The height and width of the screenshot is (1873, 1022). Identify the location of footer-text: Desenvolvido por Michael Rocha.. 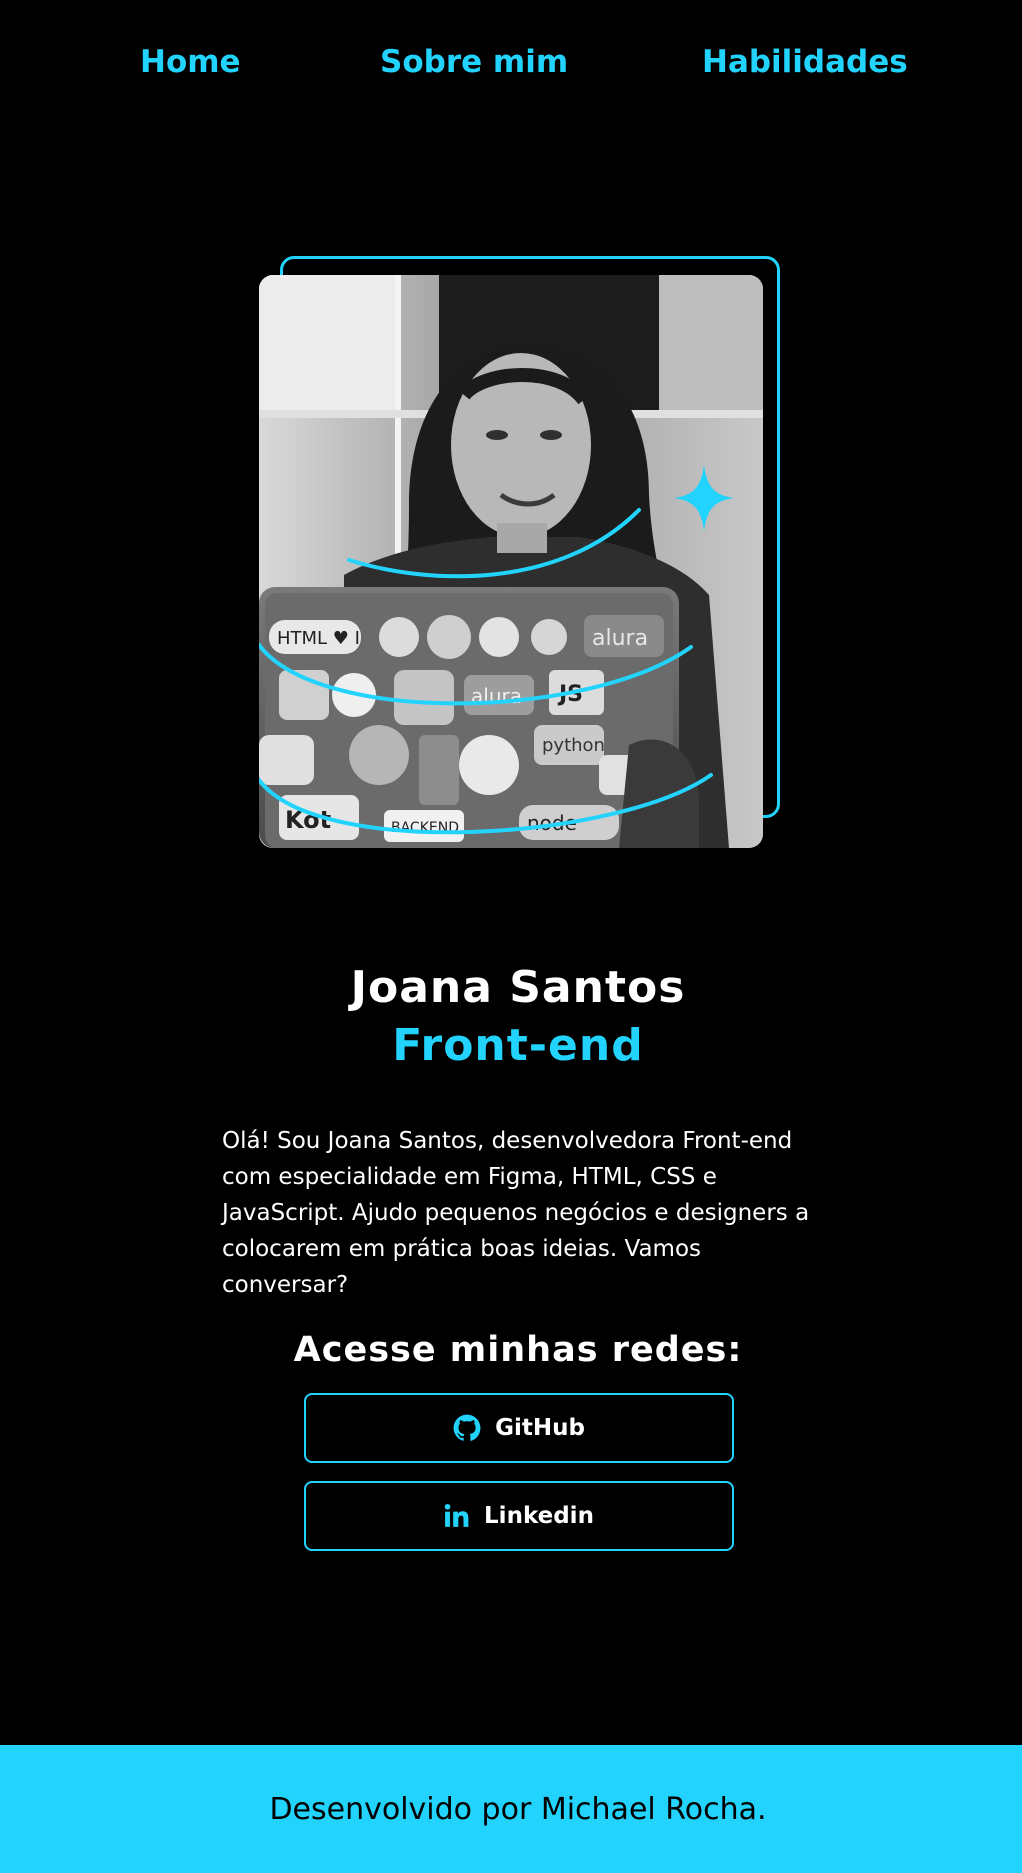
(518, 1809).